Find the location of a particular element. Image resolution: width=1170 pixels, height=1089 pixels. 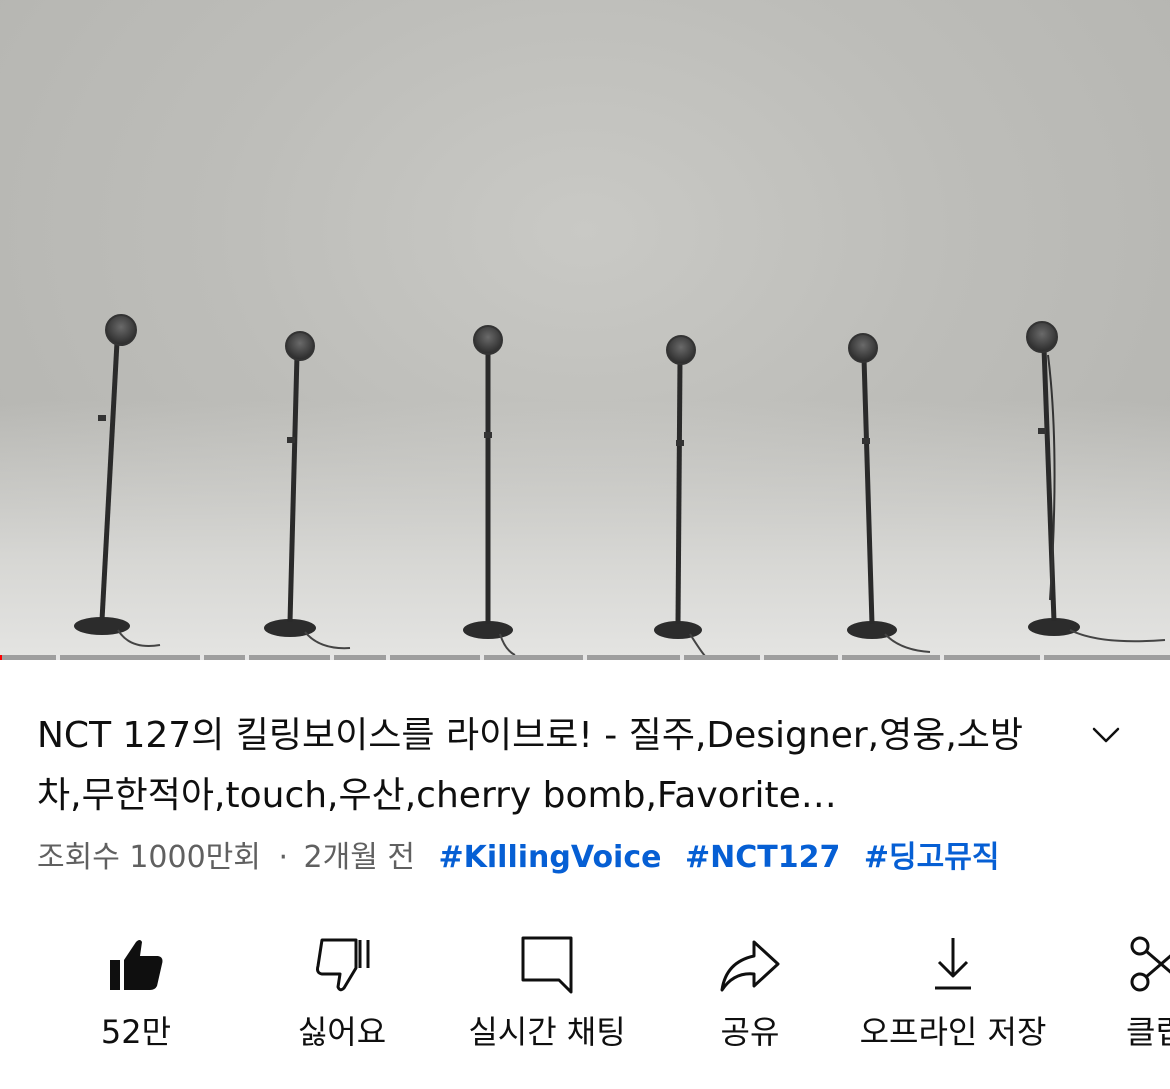

like-button: 52만 is located at coordinates (136, 993).